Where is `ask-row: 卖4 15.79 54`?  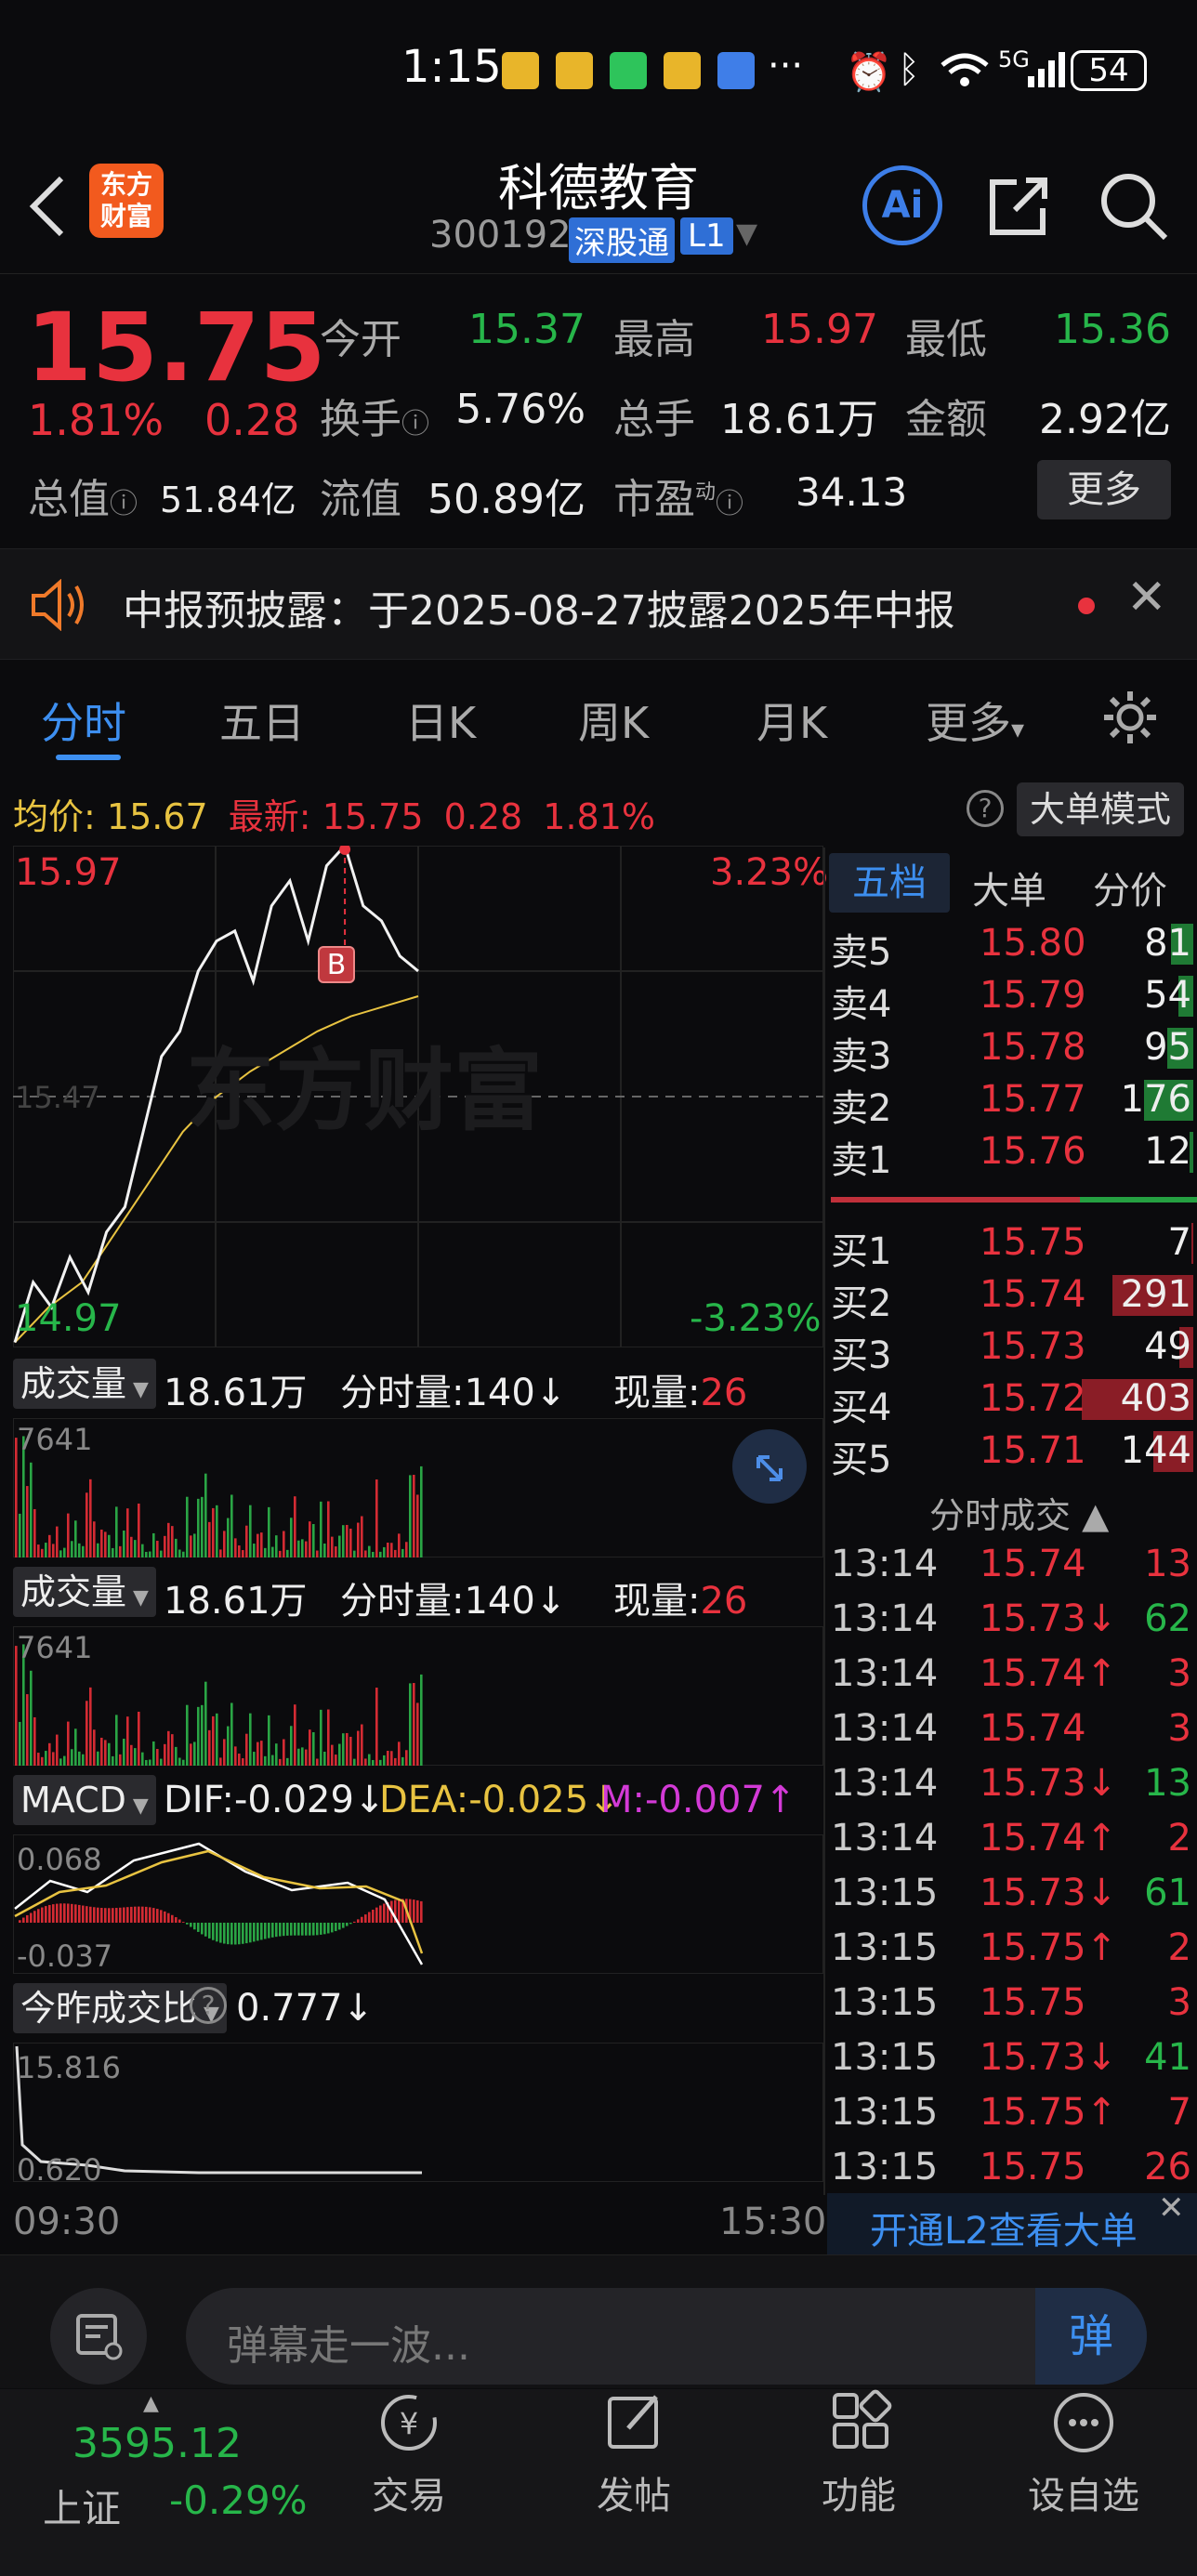 ask-row: 卖4 15.79 54 is located at coordinates (1012, 998).